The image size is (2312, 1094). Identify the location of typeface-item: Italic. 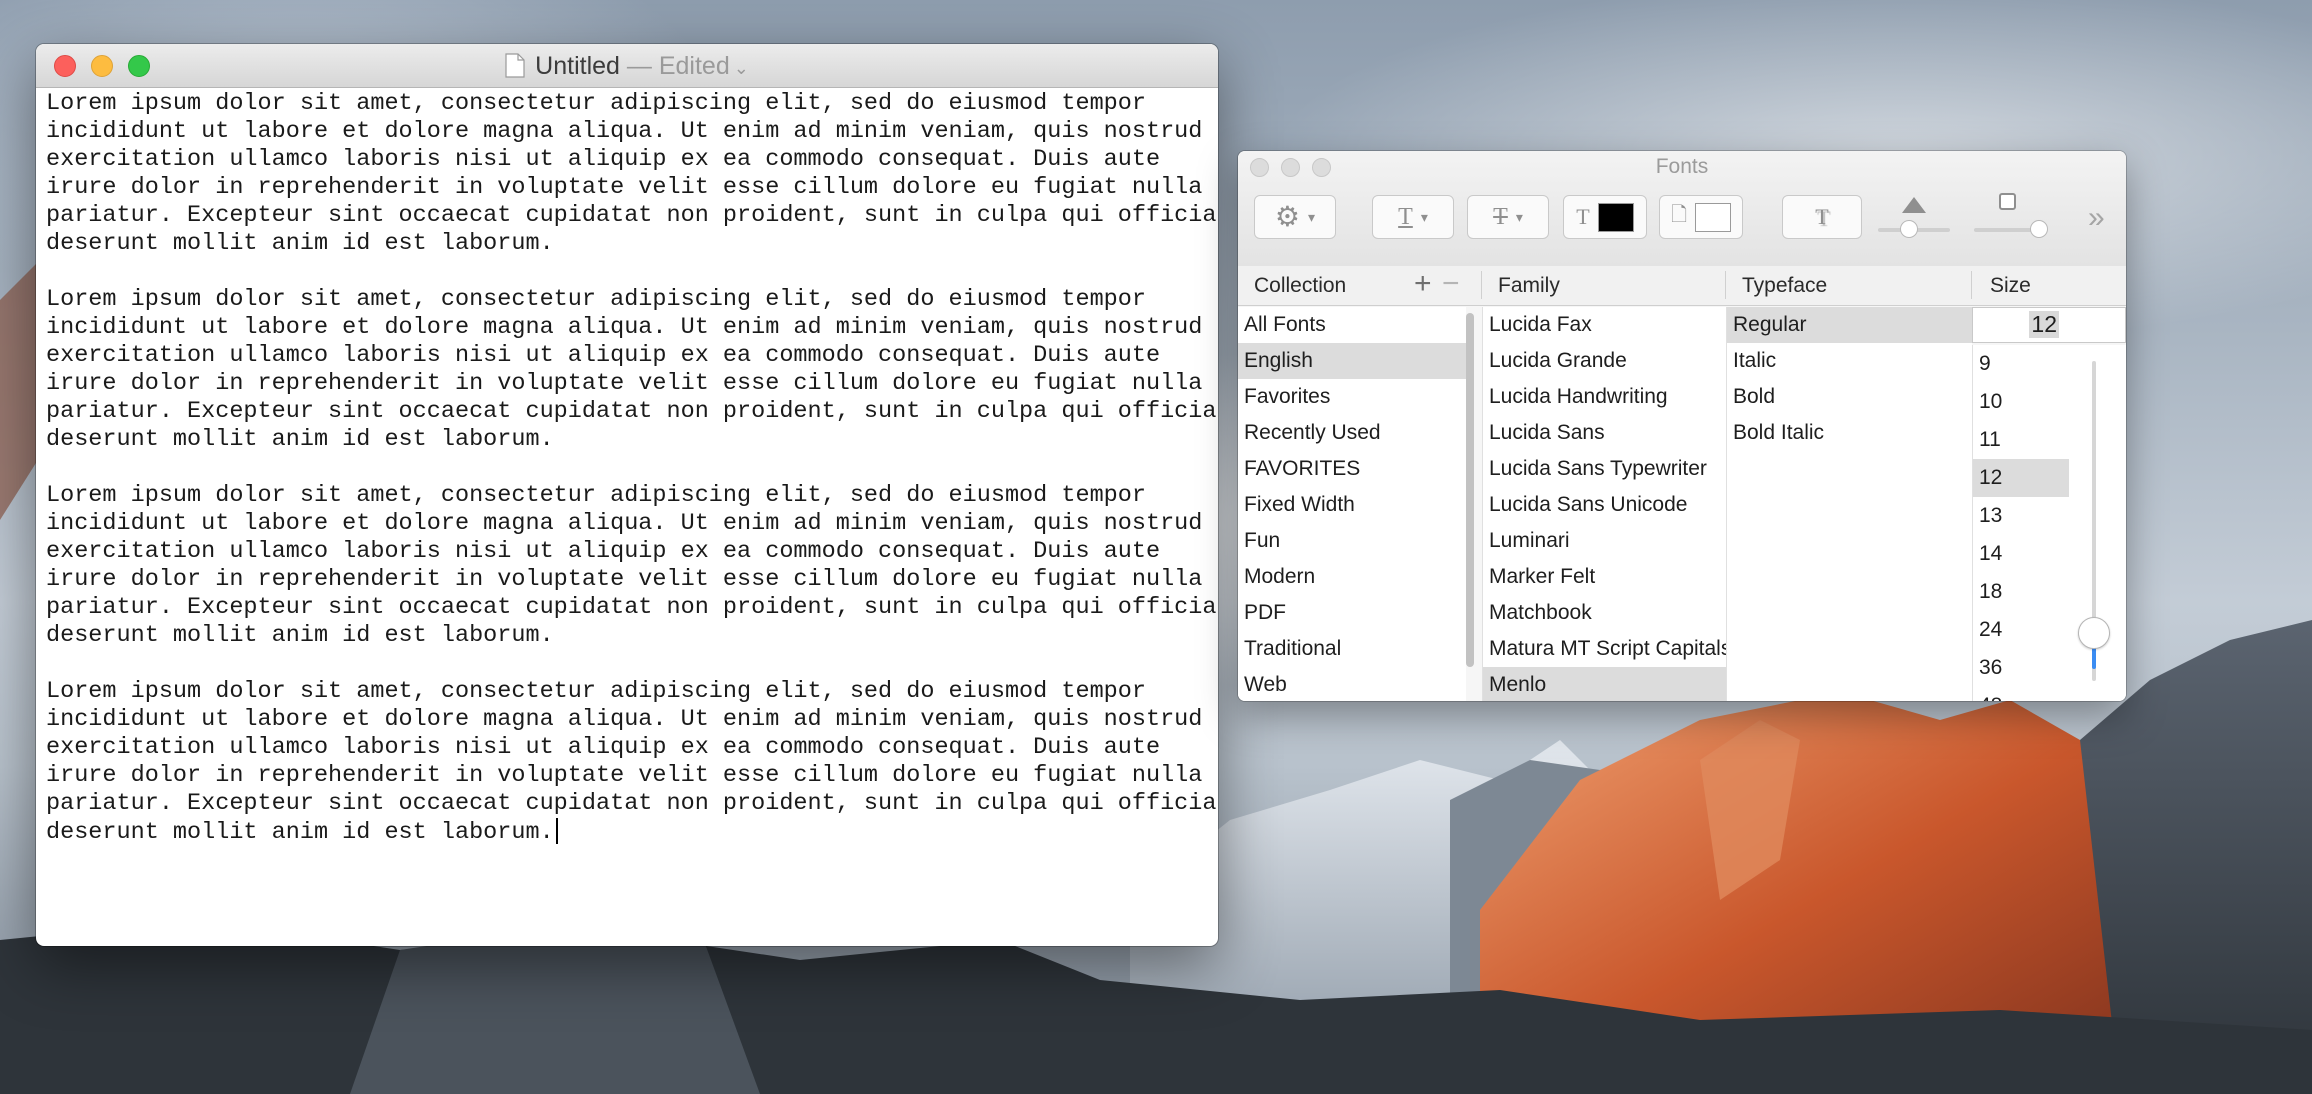
(1849, 361).